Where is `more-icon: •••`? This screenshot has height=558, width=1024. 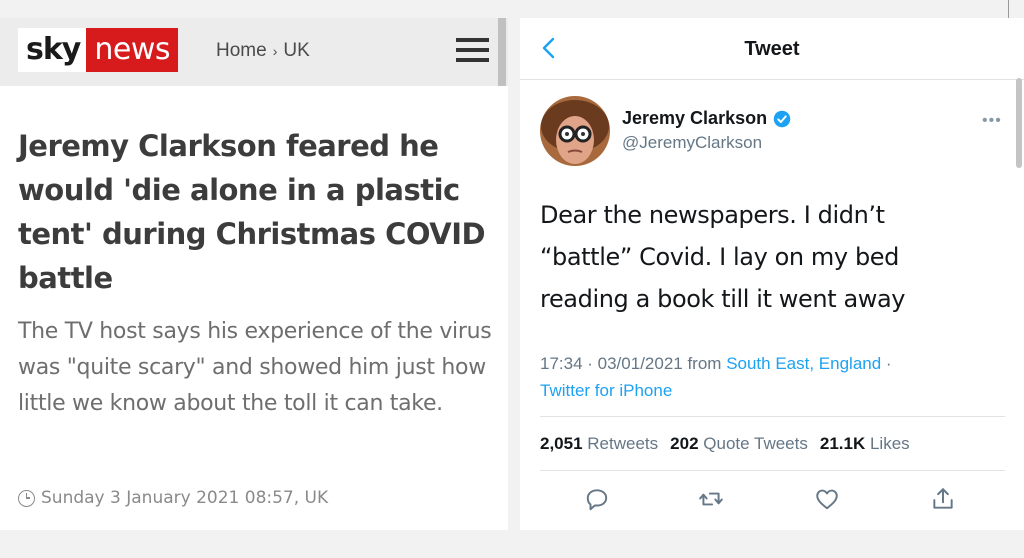 more-icon: ••• is located at coordinates (992, 121).